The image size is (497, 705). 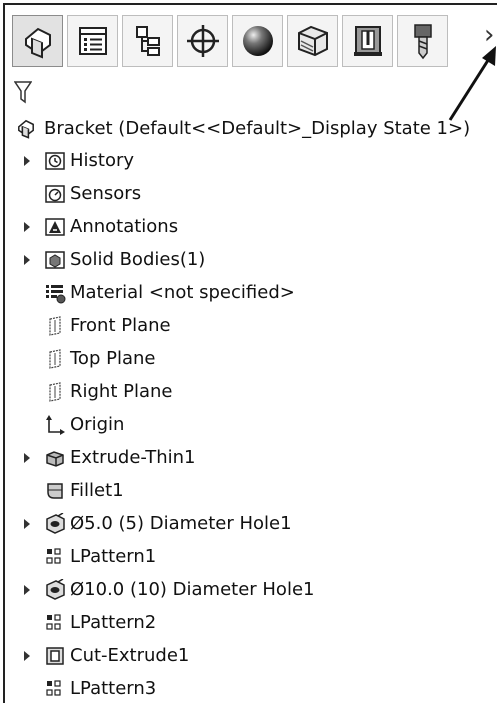 What do you see at coordinates (55, 490) in the screenshot?
I see `fillet-icon` at bounding box center [55, 490].